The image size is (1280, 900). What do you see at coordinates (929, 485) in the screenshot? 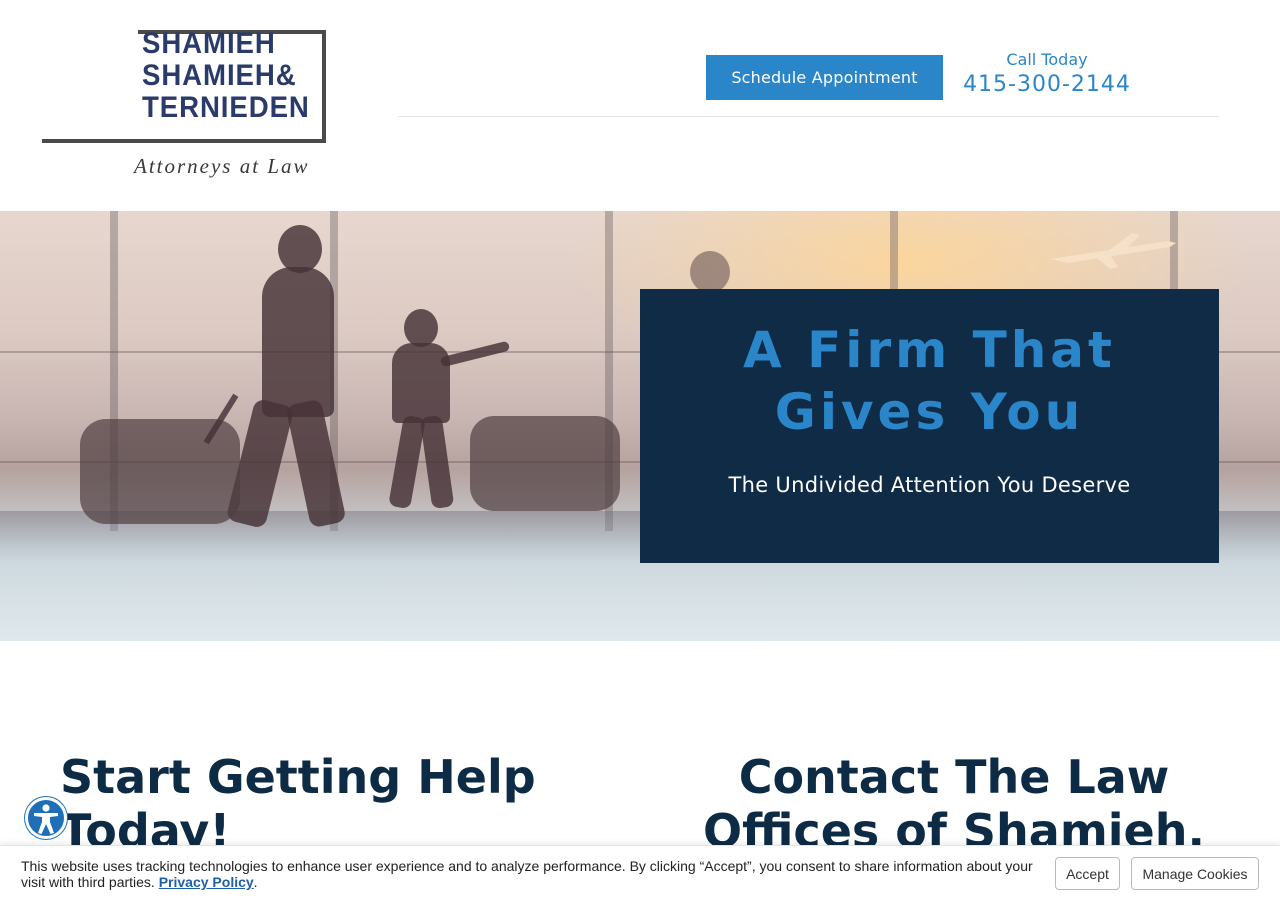
I see `hero-subtitle: The Undivided Attention You Deserve` at bounding box center [929, 485].